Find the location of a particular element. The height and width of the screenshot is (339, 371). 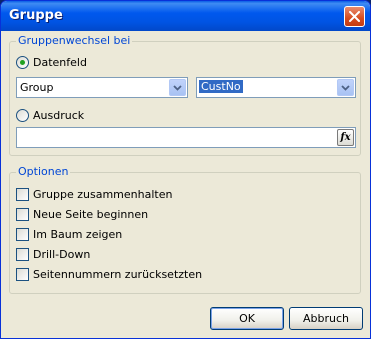

checkbox-label: Seitennummern zurücksetzten is located at coordinates (118, 274).